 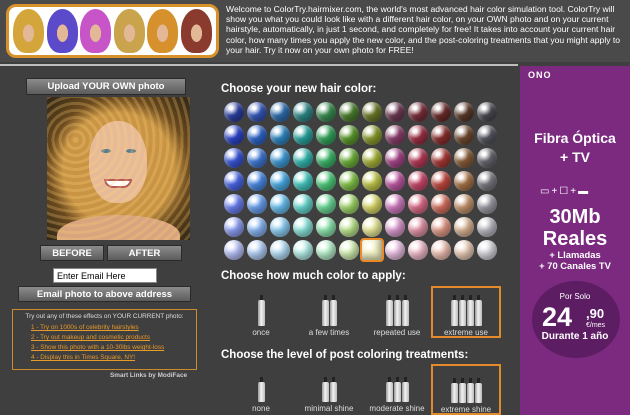 What do you see at coordinates (104, 294) in the screenshot?
I see `email-photo-button: Email photo to above address` at bounding box center [104, 294].